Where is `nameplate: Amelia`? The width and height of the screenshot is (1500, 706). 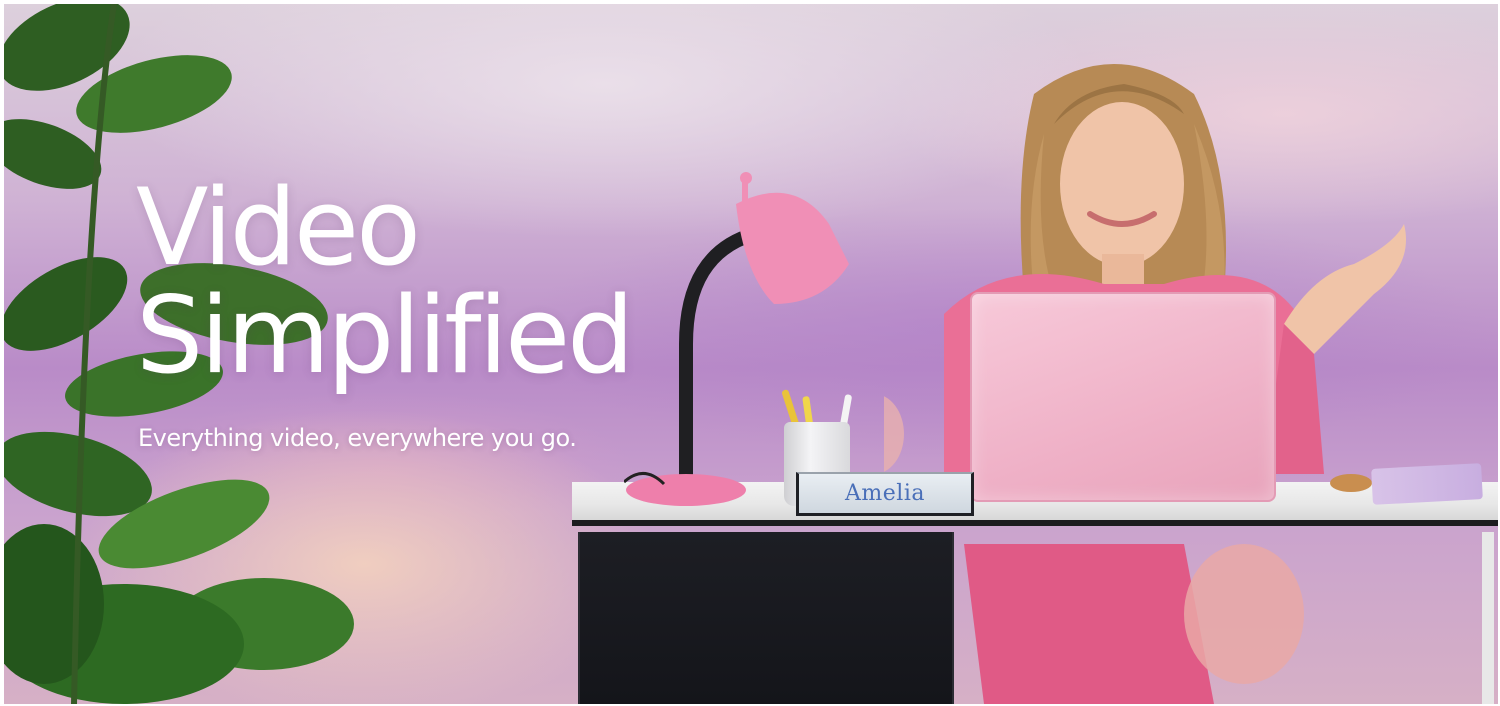
nameplate: Amelia is located at coordinates (885, 494).